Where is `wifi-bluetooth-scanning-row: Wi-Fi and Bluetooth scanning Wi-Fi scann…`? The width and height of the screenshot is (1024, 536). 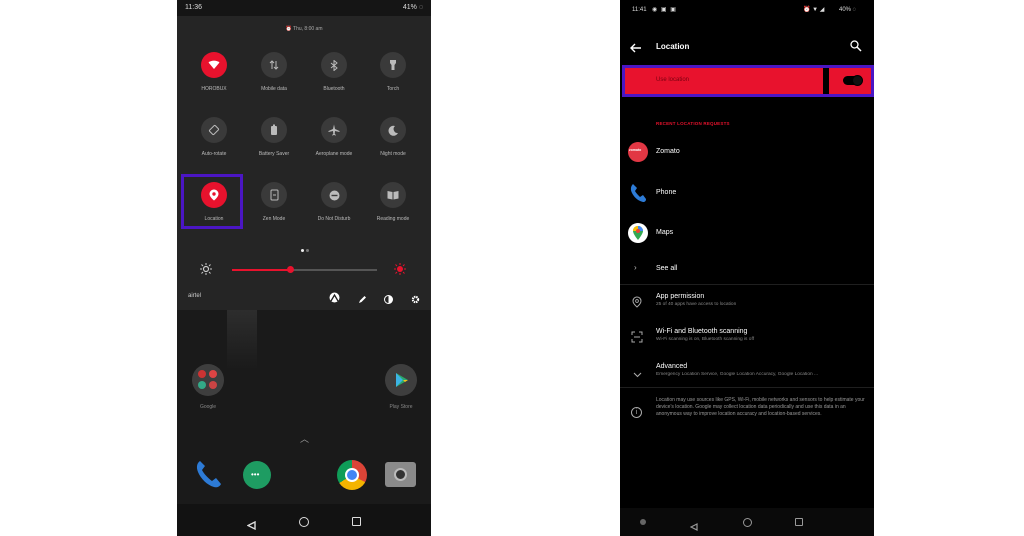 wifi-bluetooth-scanning-row: Wi-Fi and Bluetooth scanning Wi-Fi scann… is located at coordinates (705, 335).